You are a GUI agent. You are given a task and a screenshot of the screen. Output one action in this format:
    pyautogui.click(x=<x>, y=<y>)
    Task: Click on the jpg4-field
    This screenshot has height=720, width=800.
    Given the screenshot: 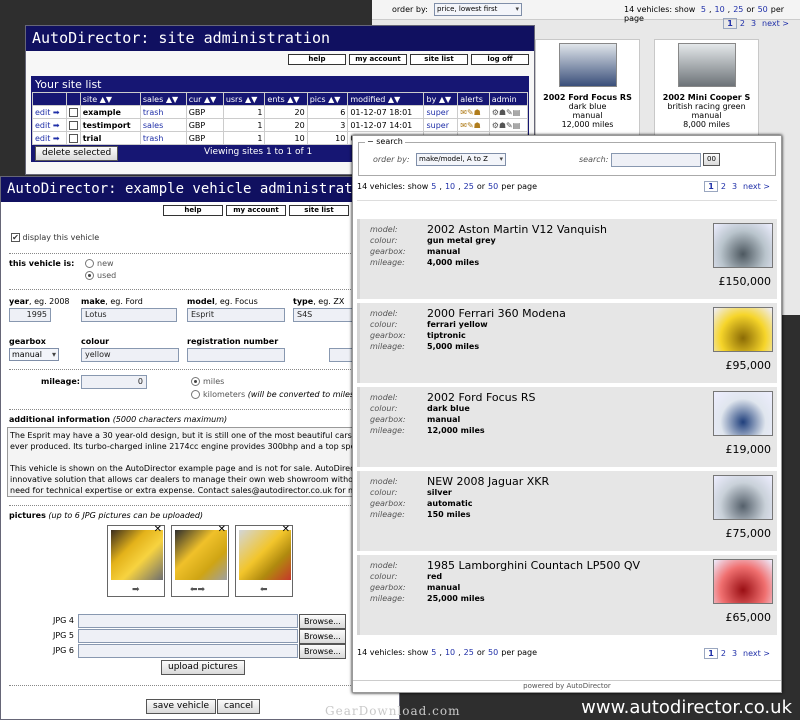 What is the action you would take?
    pyautogui.click(x=188, y=621)
    